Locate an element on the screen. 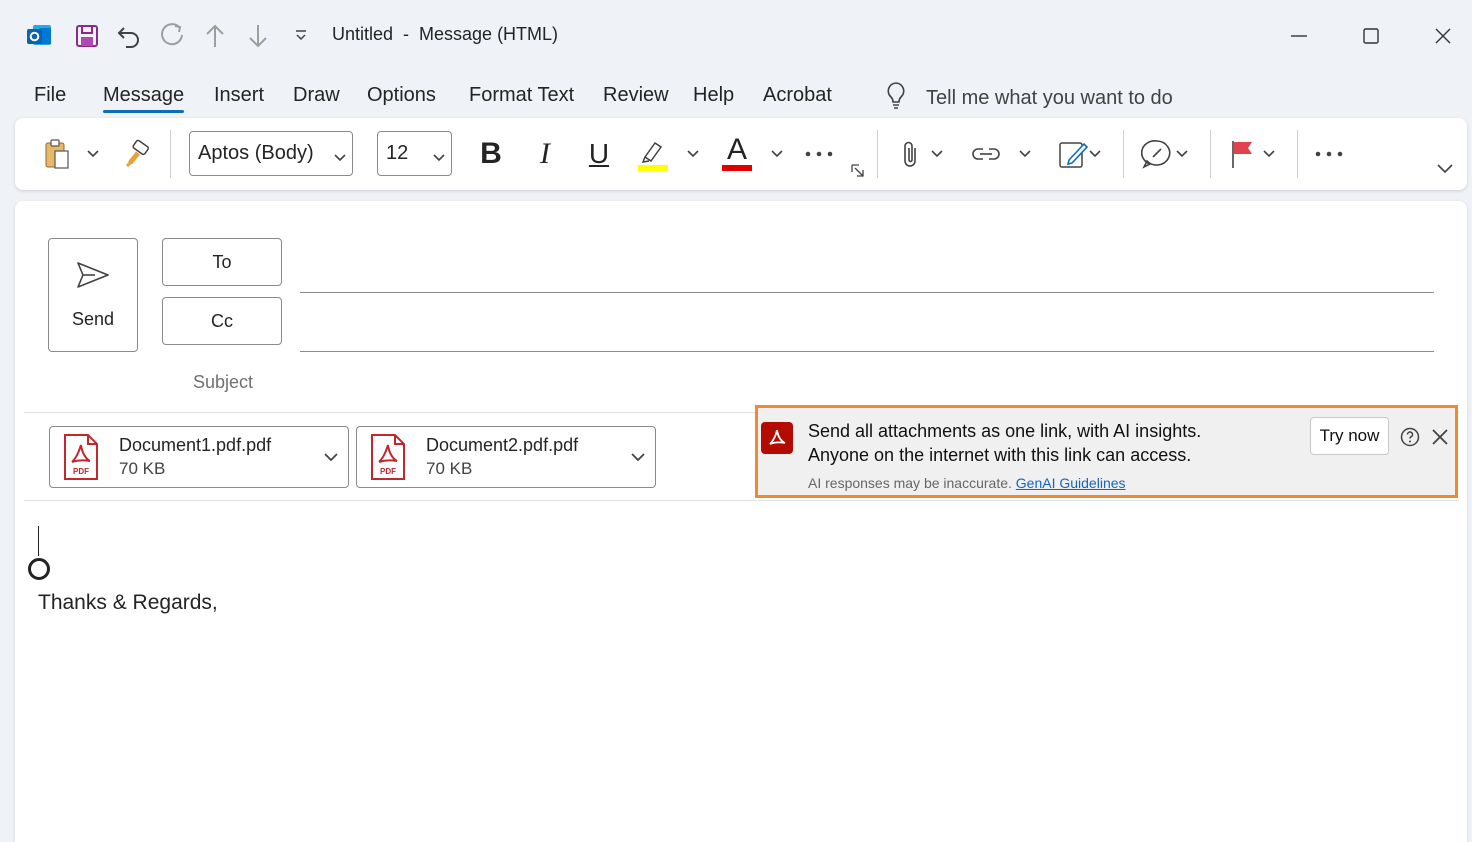  signoff-text: Thanks & Regards, is located at coordinates (128, 602).